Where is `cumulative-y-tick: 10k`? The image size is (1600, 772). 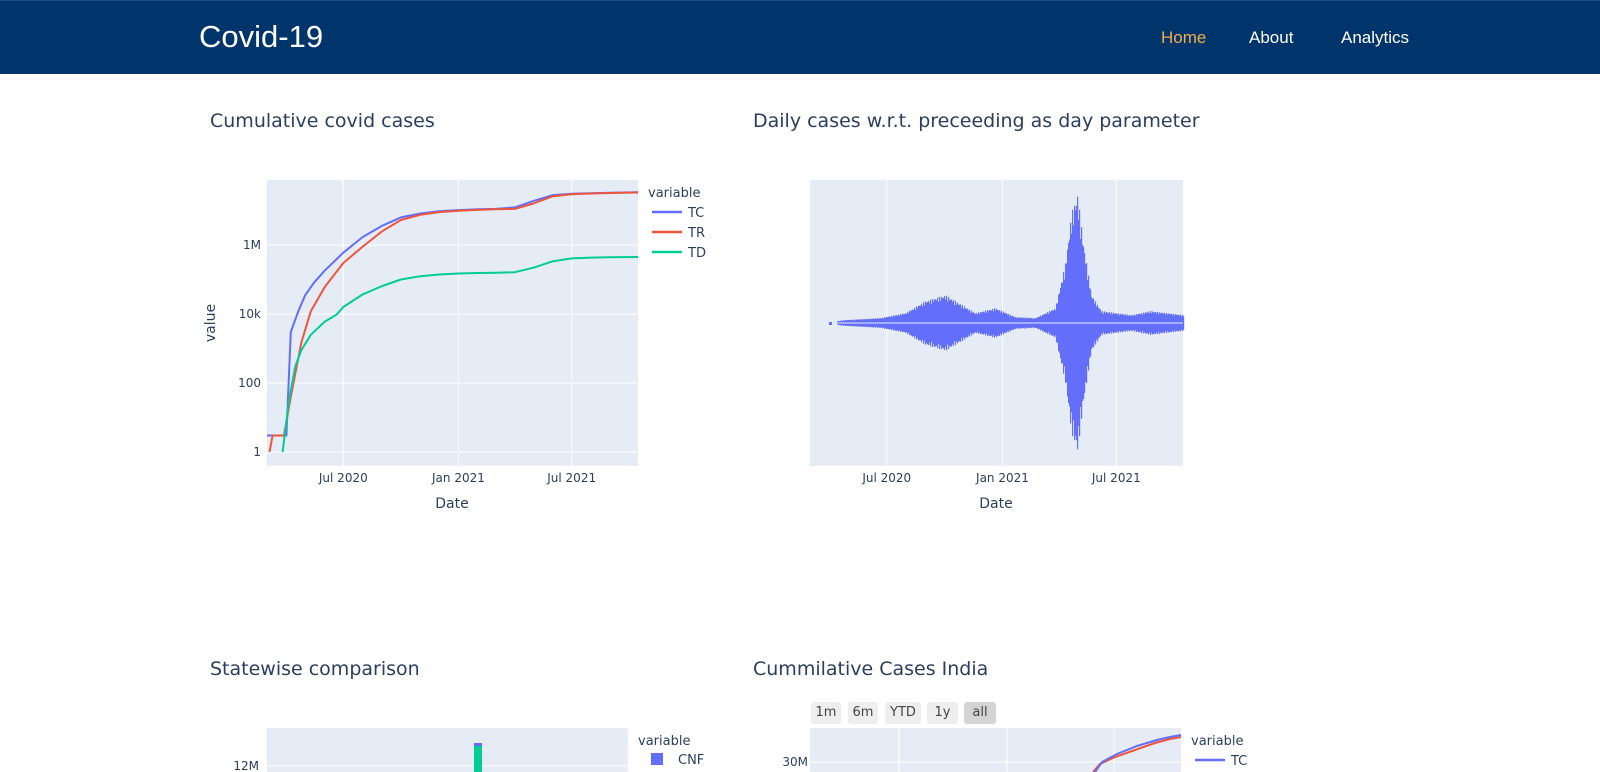 cumulative-y-tick: 10k is located at coordinates (250, 314).